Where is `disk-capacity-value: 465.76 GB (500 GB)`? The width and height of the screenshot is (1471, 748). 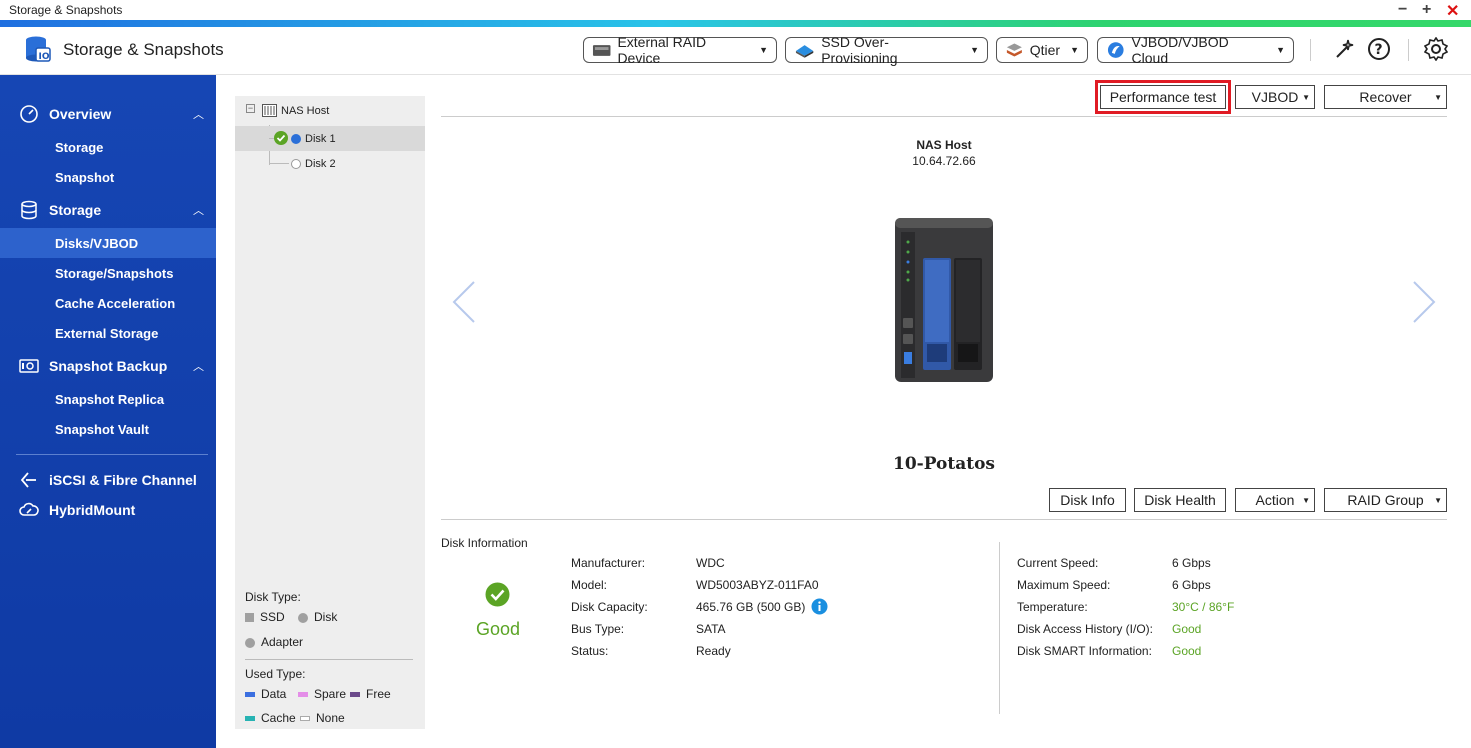 disk-capacity-value: 465.76 GB (500 GB) is located at coordinates (751, 607).